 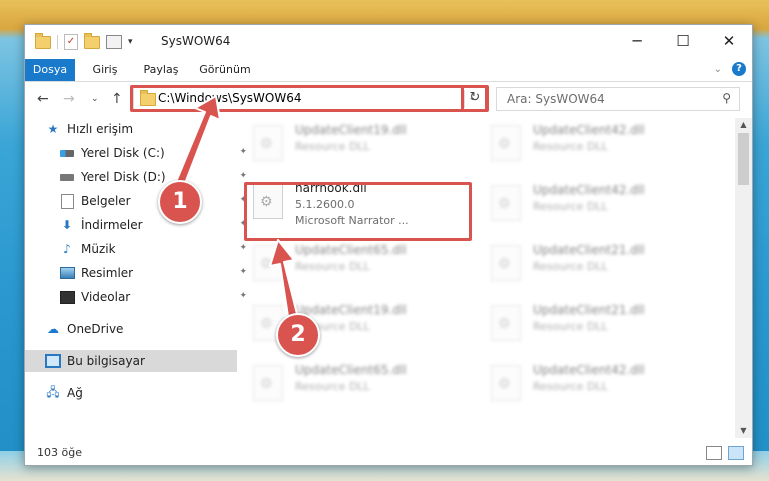 What do you see at coordinates (53, 361) in the screenshot?
I see `computer-icon` at bounding box center [53, 361].